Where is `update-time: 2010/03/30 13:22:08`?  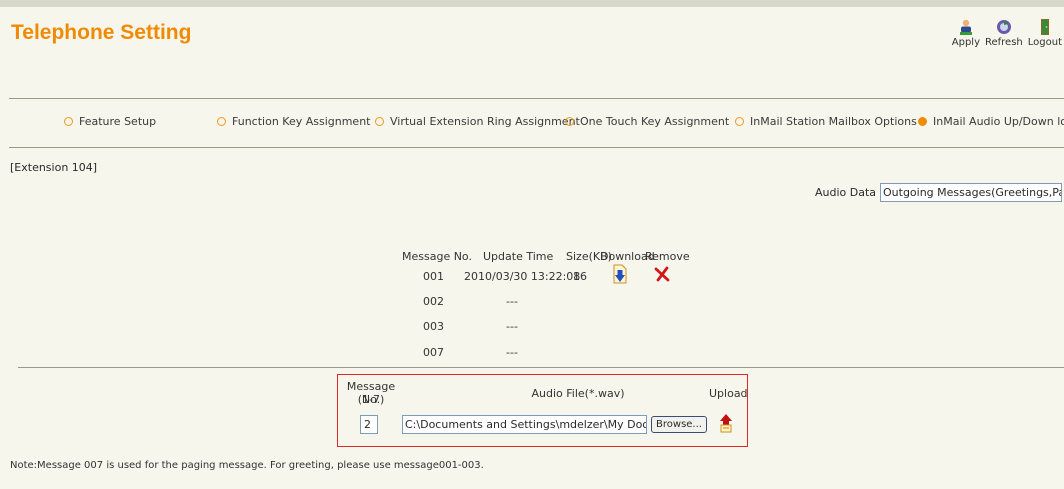 update-time: 2010/03/30 13:22:08 is located at coordinates (522, 276).